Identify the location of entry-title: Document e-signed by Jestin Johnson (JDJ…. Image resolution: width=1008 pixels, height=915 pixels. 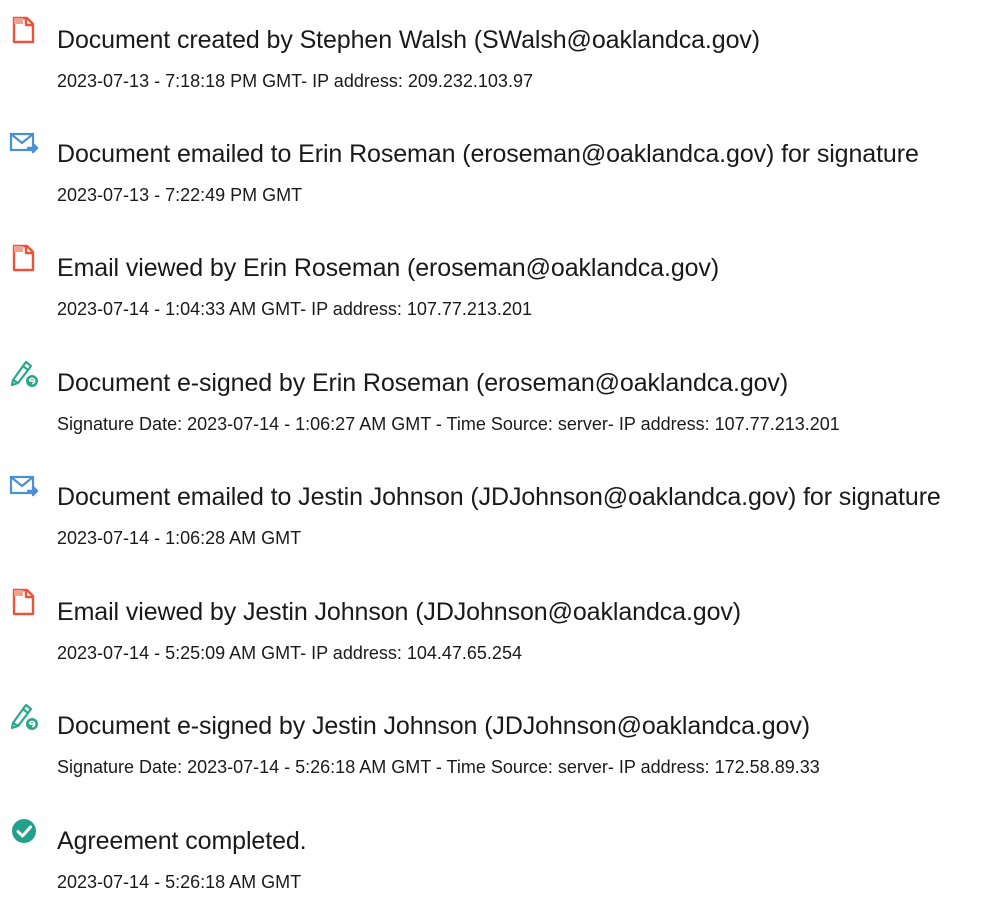
(434, 726).